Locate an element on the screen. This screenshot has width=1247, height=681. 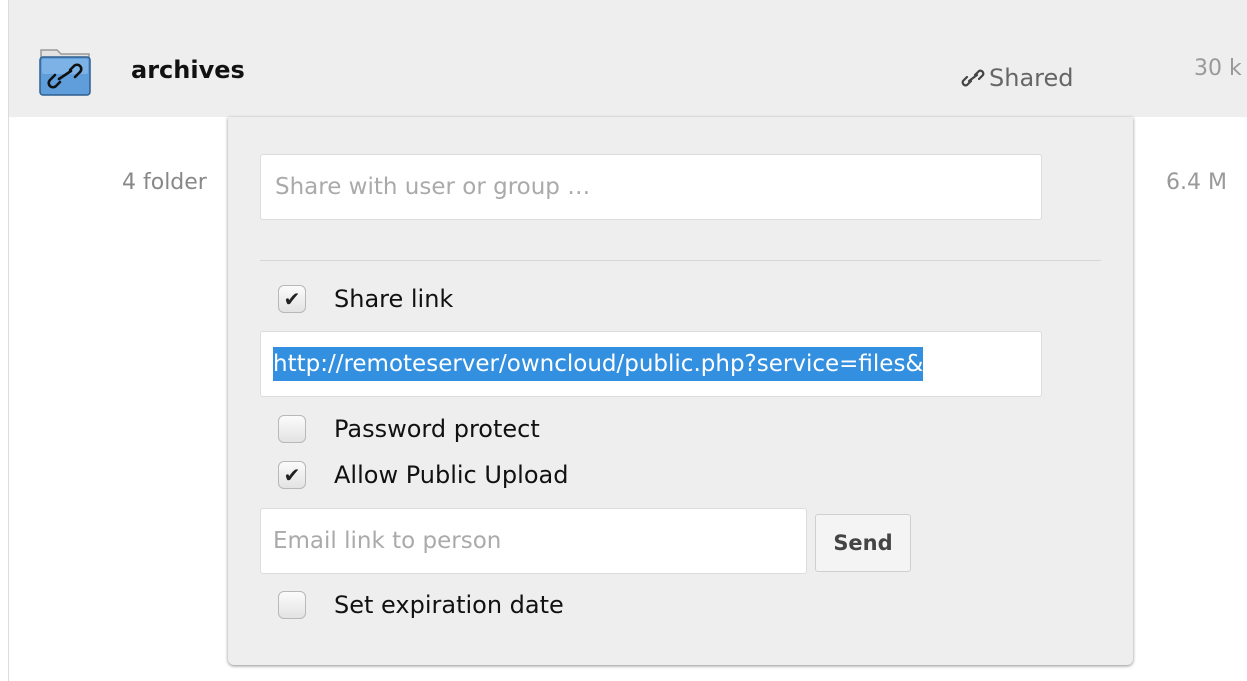
share-link-checkbox: ✔ is located at coordinates (292, 299).